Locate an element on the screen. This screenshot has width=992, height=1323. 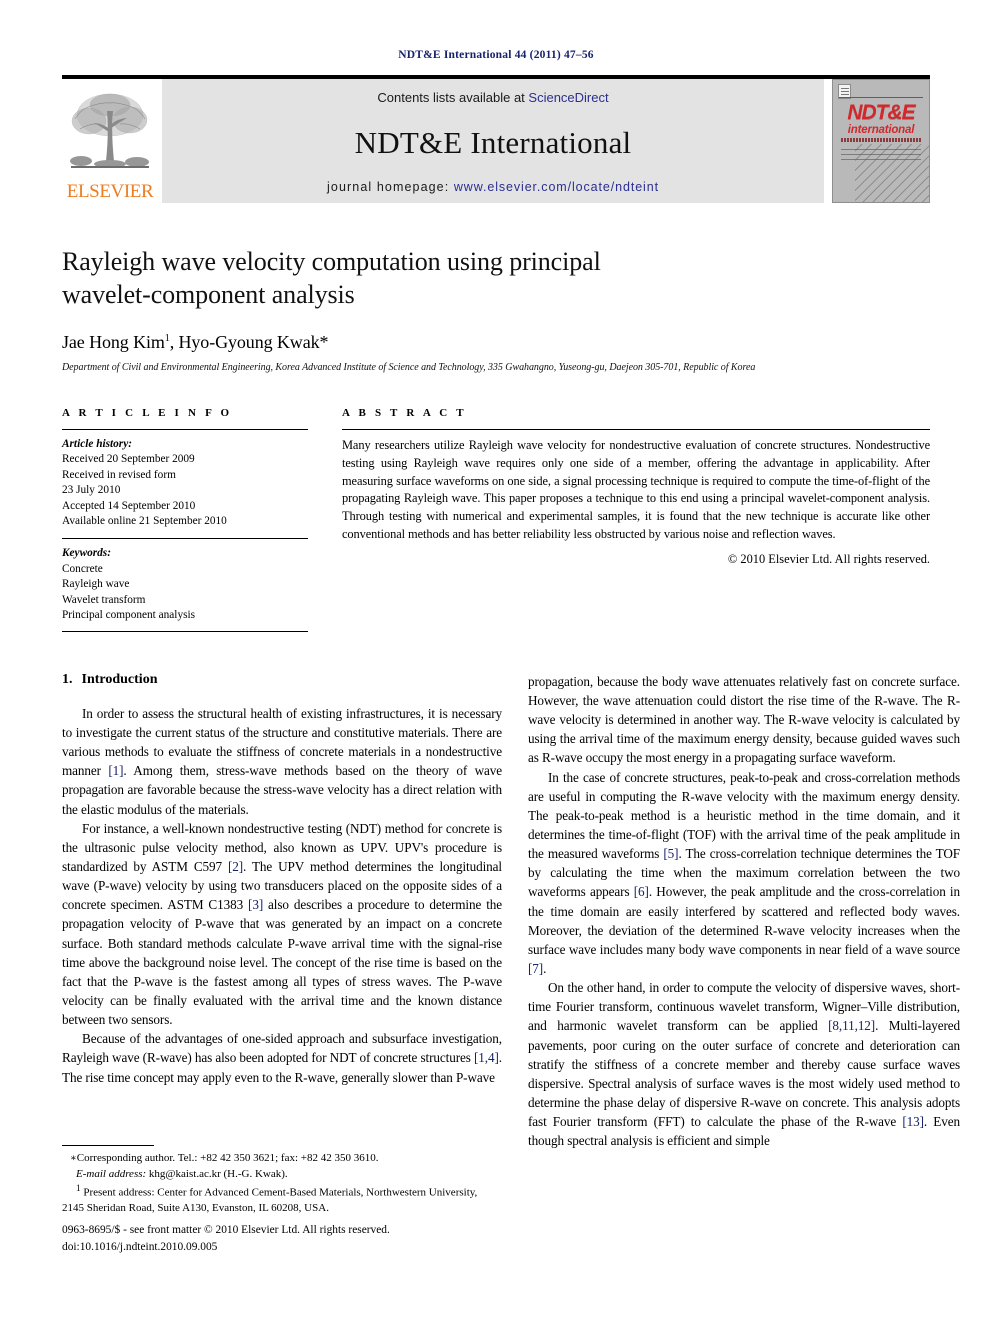
citation-reference: [6] is located at coordinates (641, 891).